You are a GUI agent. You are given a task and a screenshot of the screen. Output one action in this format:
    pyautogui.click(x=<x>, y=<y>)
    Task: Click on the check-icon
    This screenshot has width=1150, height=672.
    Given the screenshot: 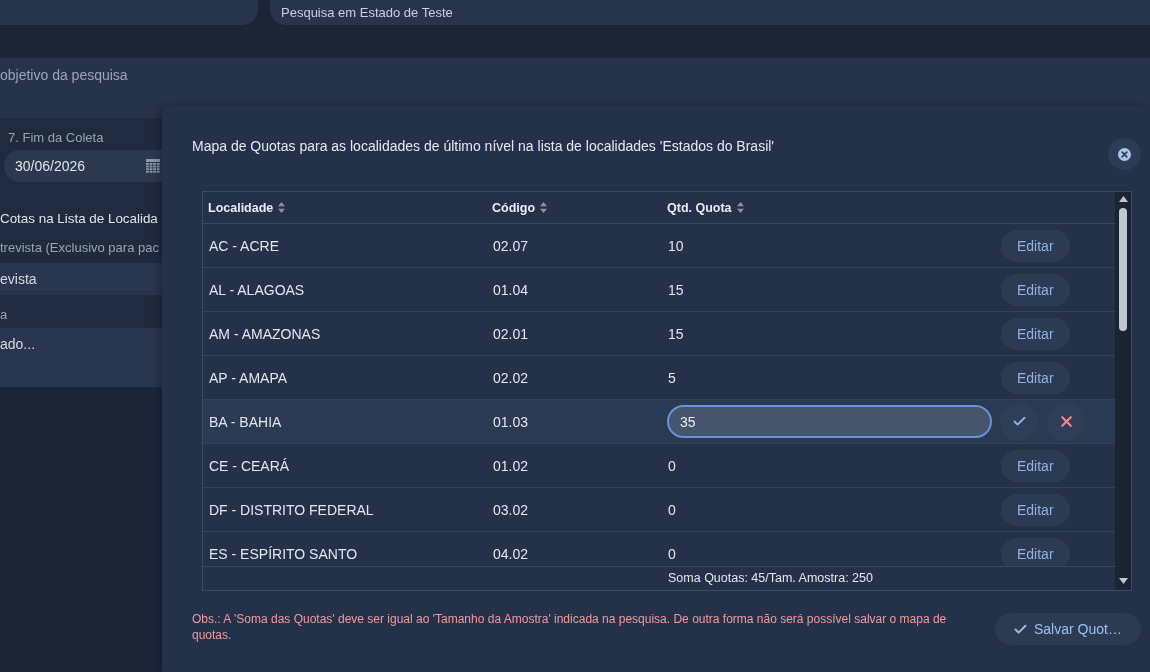 What is the action you would take?
    pyautogui.click(x=1019, y=421)
    